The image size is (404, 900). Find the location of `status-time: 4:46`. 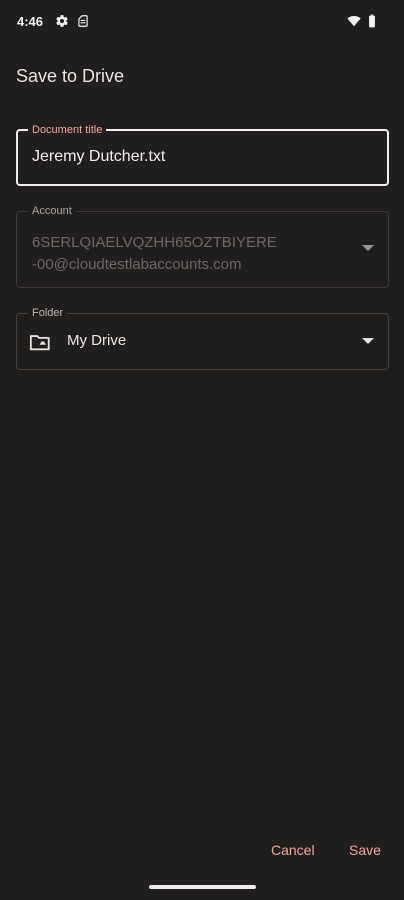

status-time: 4:46 is located at coordinates (30, 21).